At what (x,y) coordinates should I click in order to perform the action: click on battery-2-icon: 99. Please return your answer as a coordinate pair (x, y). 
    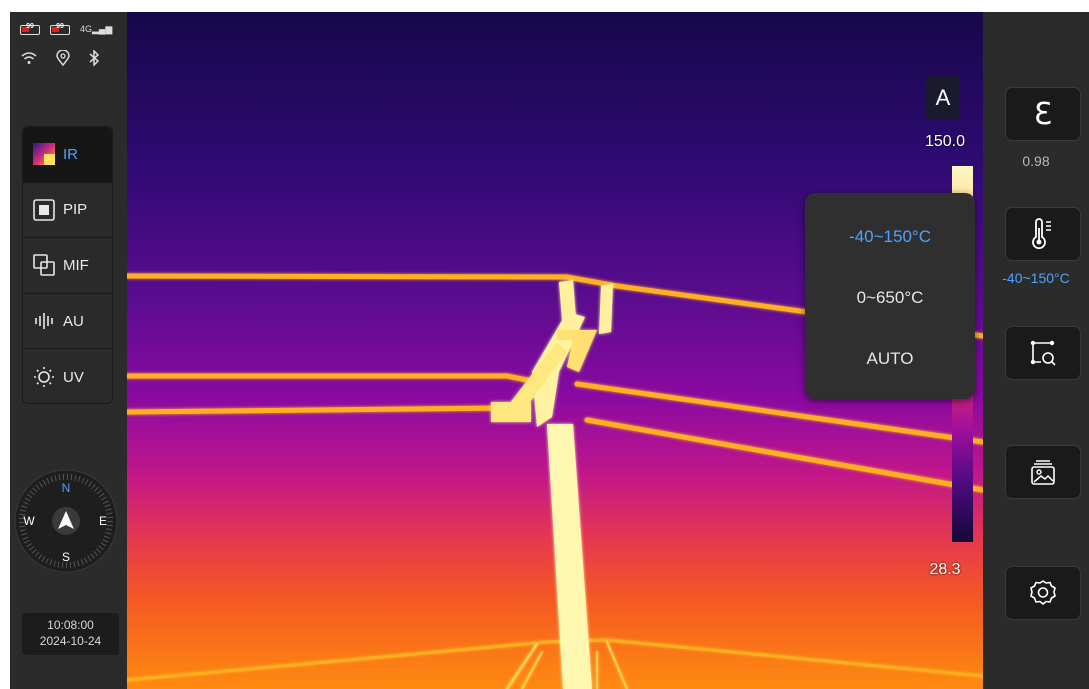
    Looking at the image, I should click on (60, 28).